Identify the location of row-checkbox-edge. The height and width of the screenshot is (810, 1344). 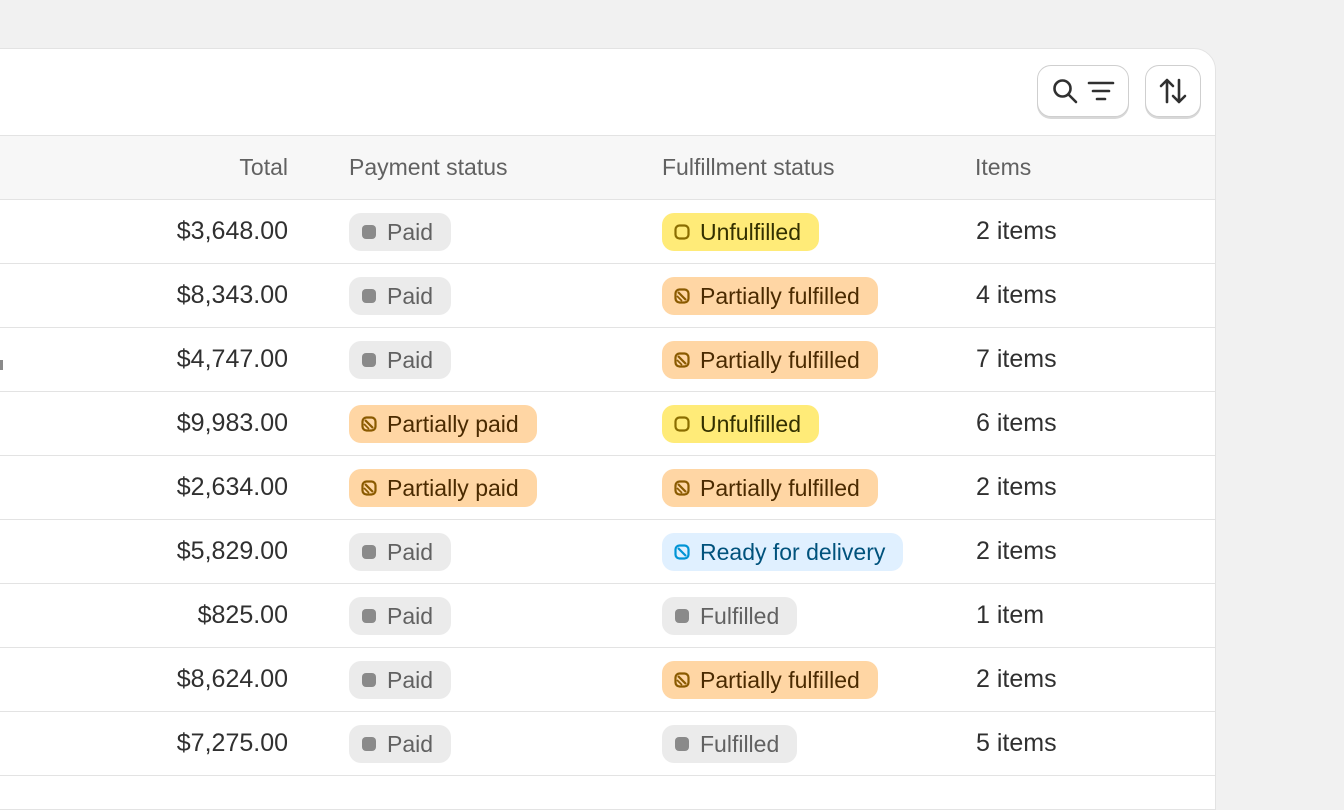
(1, 365).